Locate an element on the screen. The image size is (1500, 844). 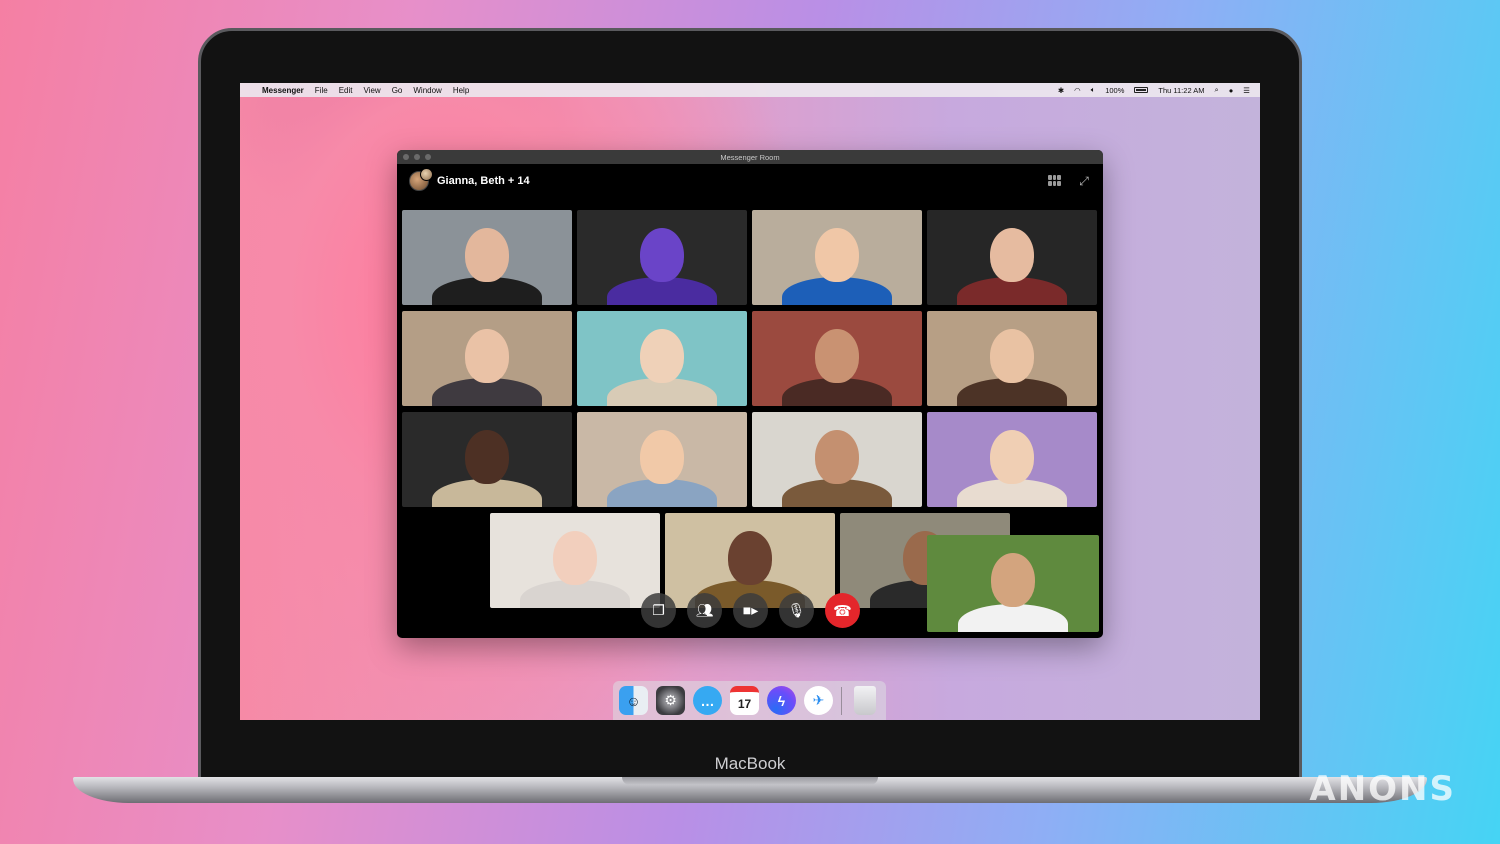
menu-edit: Edit is located at coordinates (346, 90).